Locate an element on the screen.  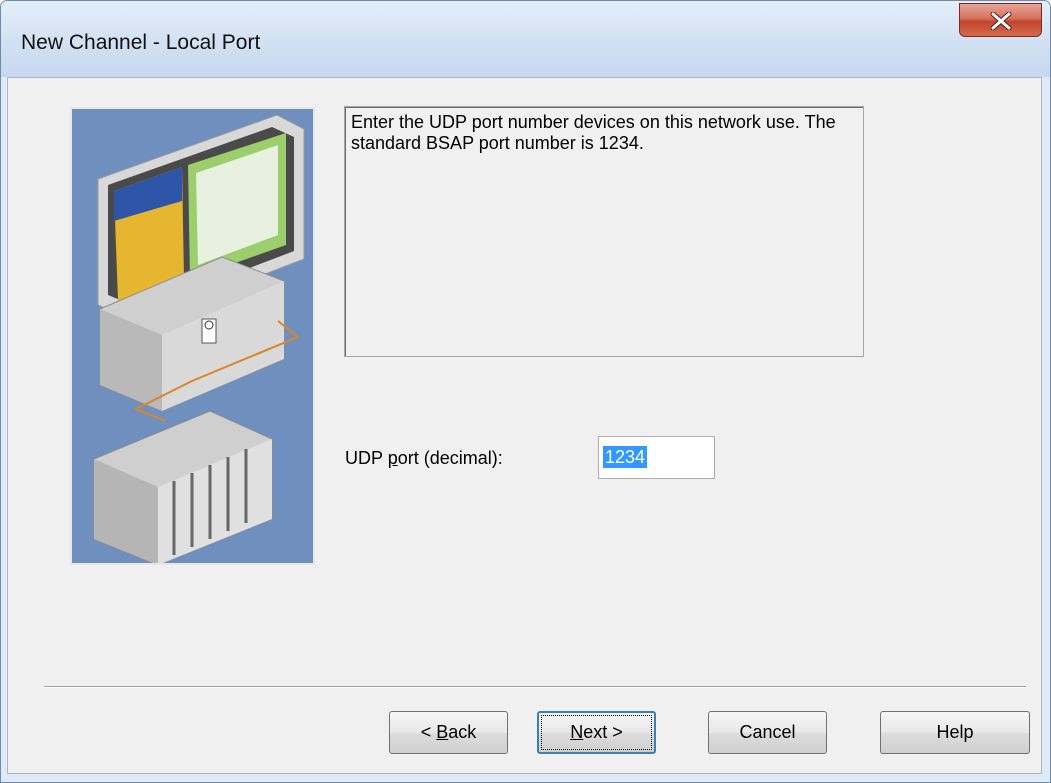
cancel-button-label: Cancel is located at coordinates (767, 732).